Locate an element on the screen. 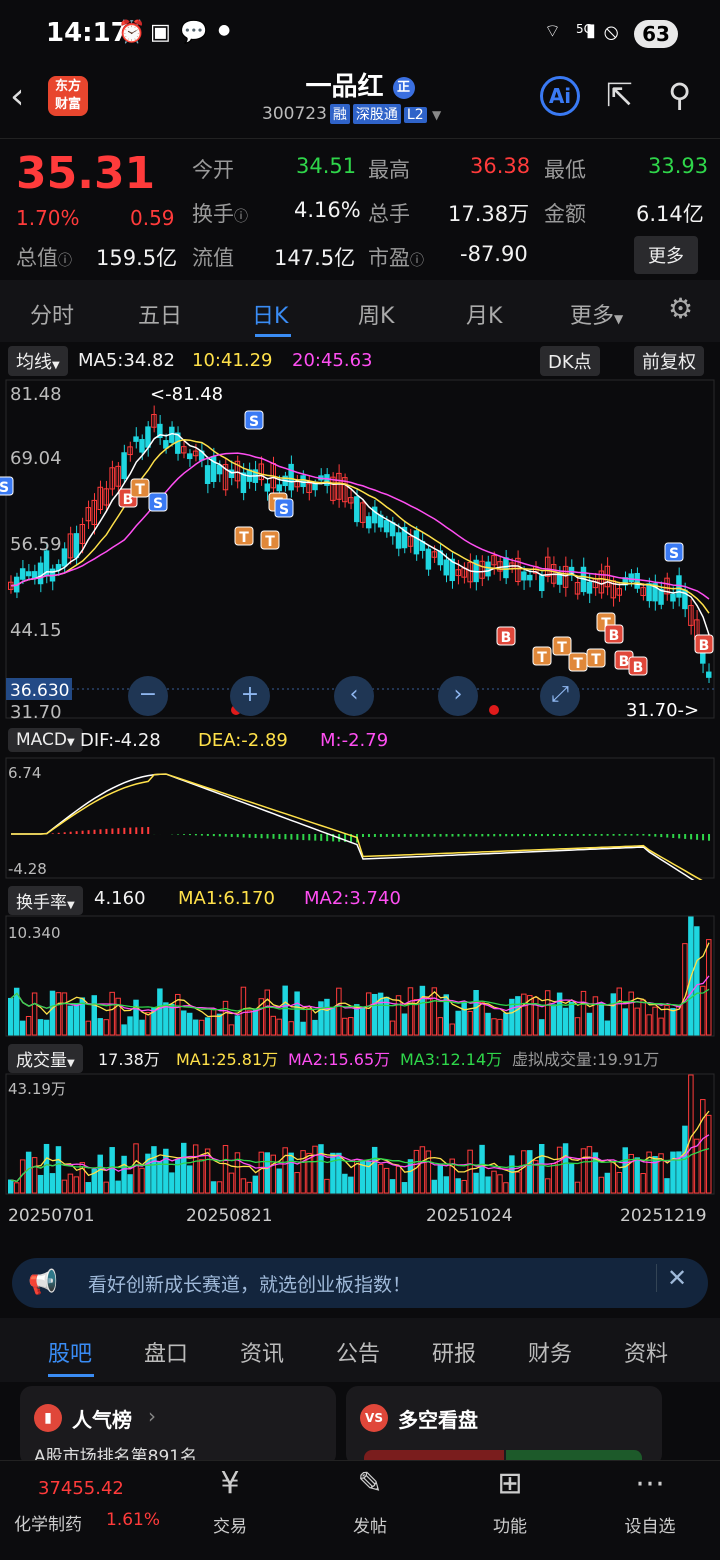  popularity-card: ▮ 人气榜 › A股市场排名第891名 is located at coordinates (178, 1426).